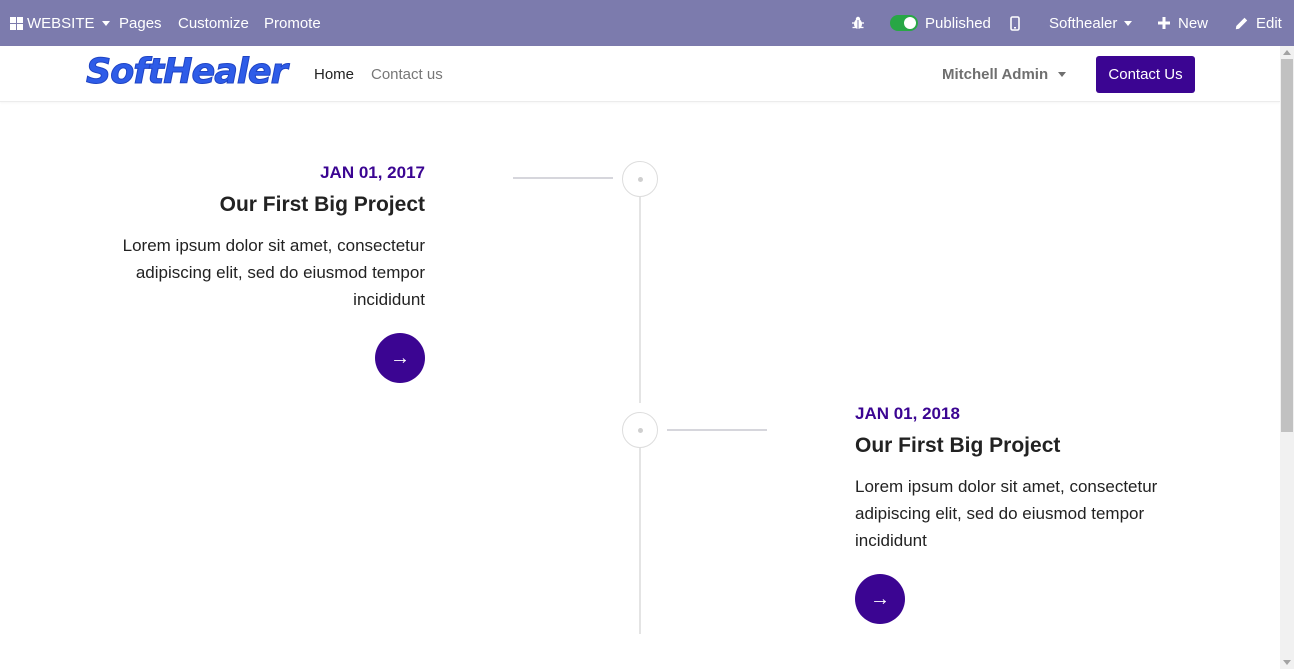  Describe the element at coordinates (1164, 23) in the screenshot. I see `plus-icon` at that location.